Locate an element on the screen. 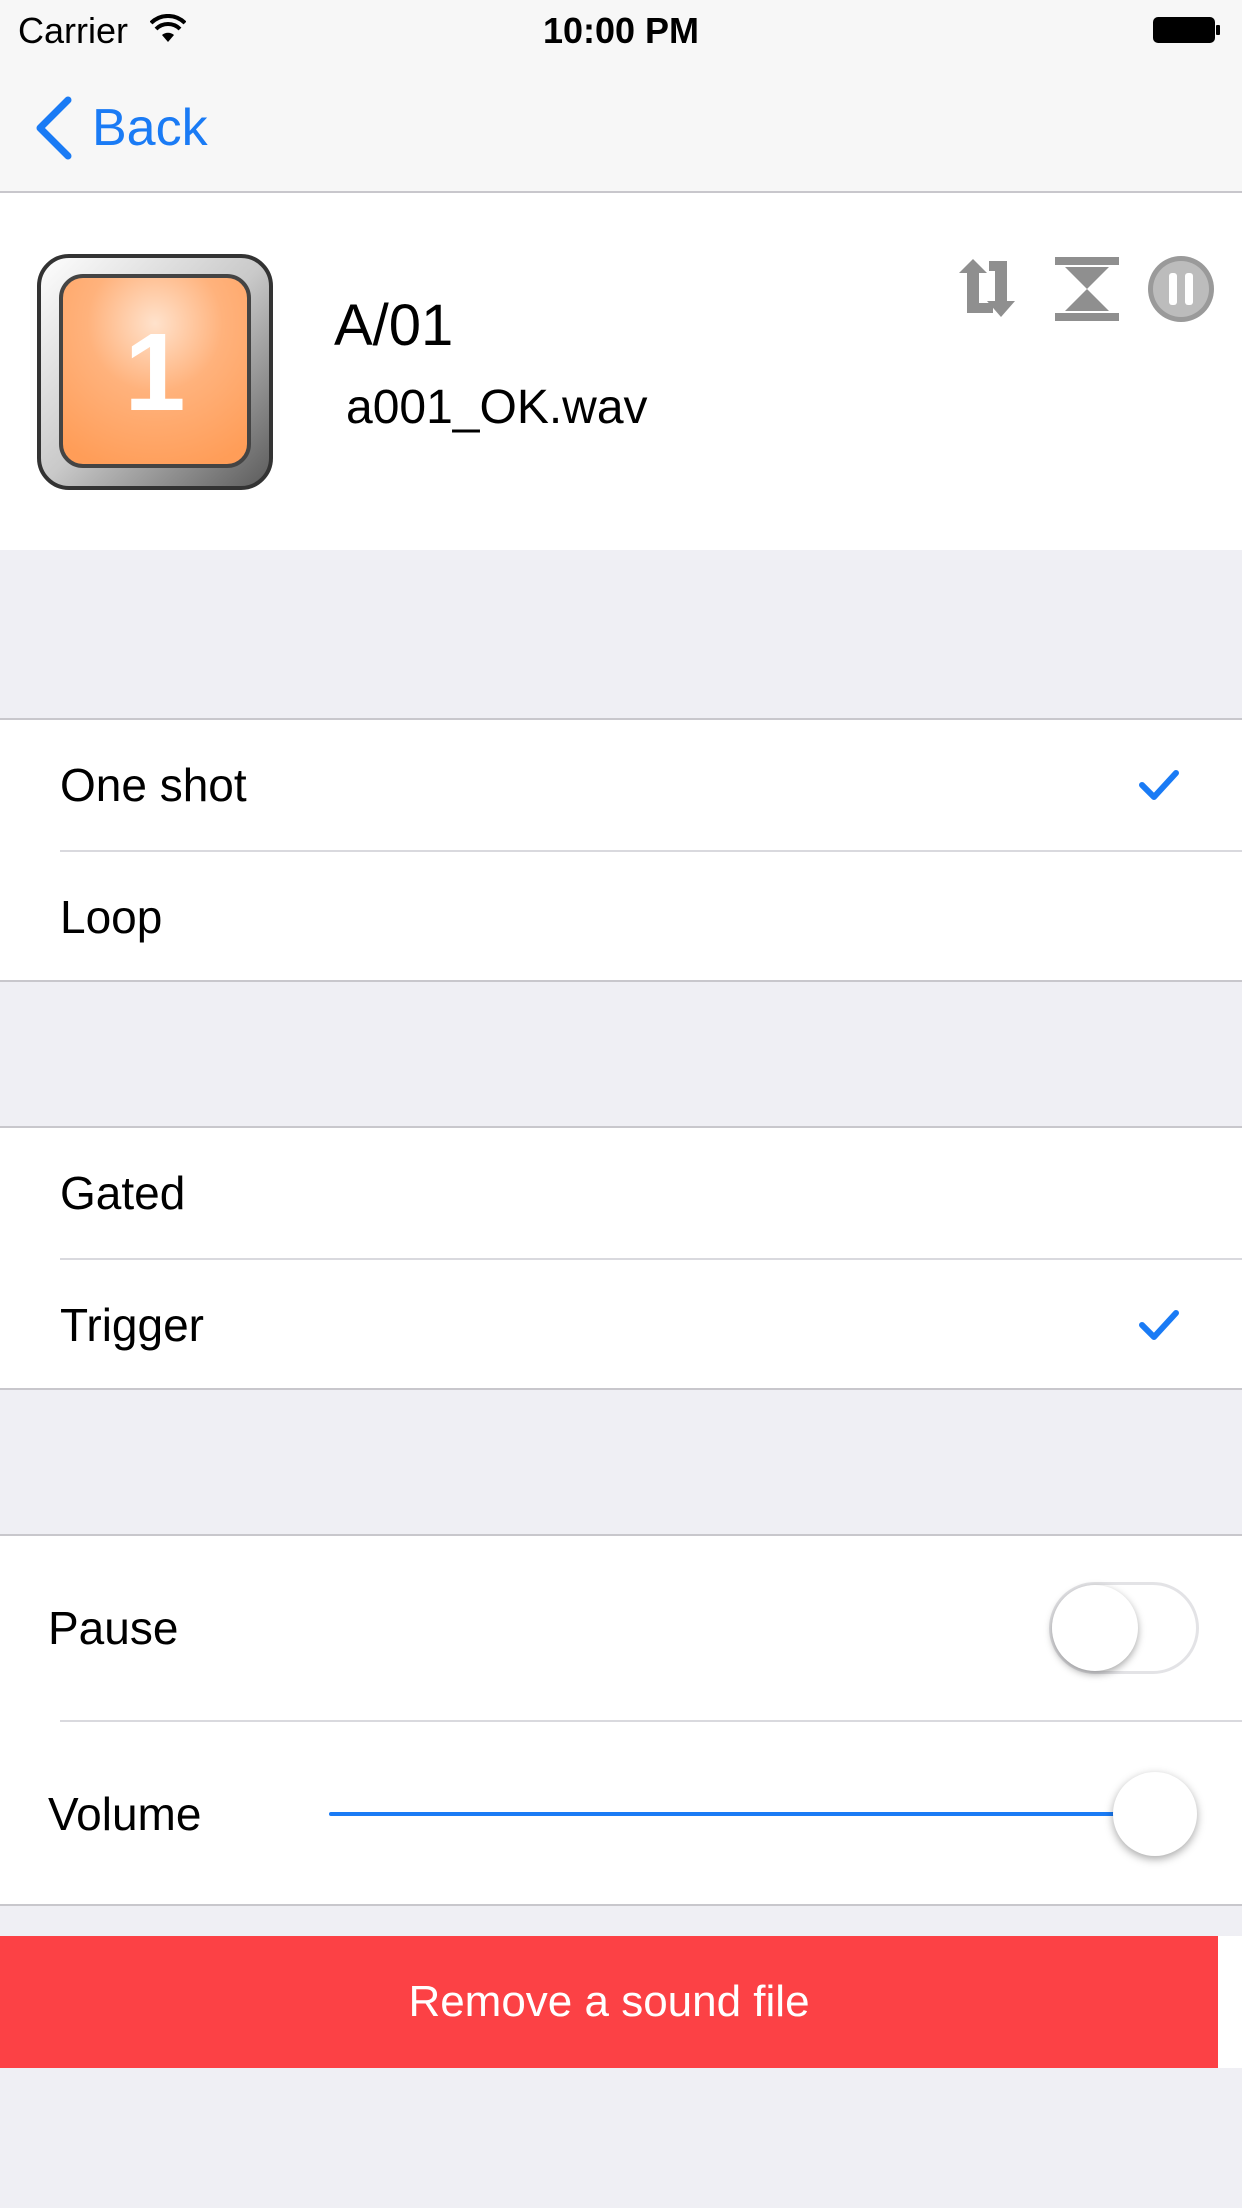 This screenshot has height=2208, width=1242. play-mode-section: One shot Loop is located at coordinates (621, 850).